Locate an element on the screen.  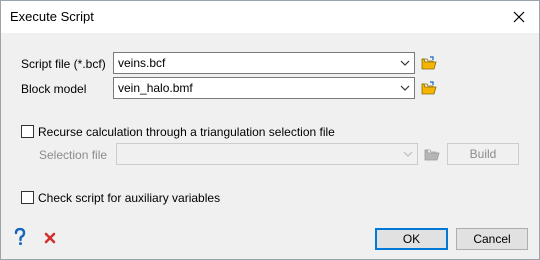
ok-button: OK is located at coordinates (411, 239).